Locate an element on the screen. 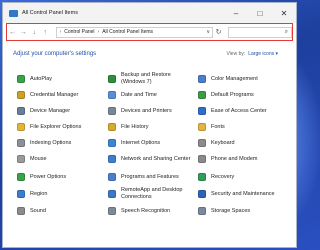 Image resolution: width=320 pixels, height=250 pixels. control-panel-item: Speech Recognition is located at coordinates (151, 211).